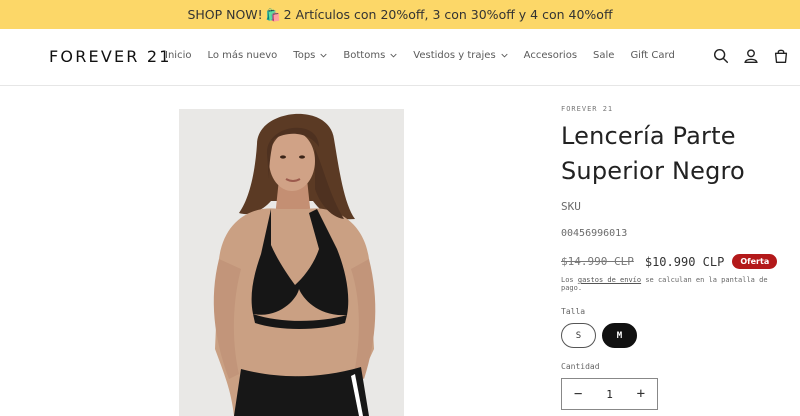 Image resolution: width=800 pixels, height=416 pixels. I want to click on shipping-text-before: Los, so click(567, 280).